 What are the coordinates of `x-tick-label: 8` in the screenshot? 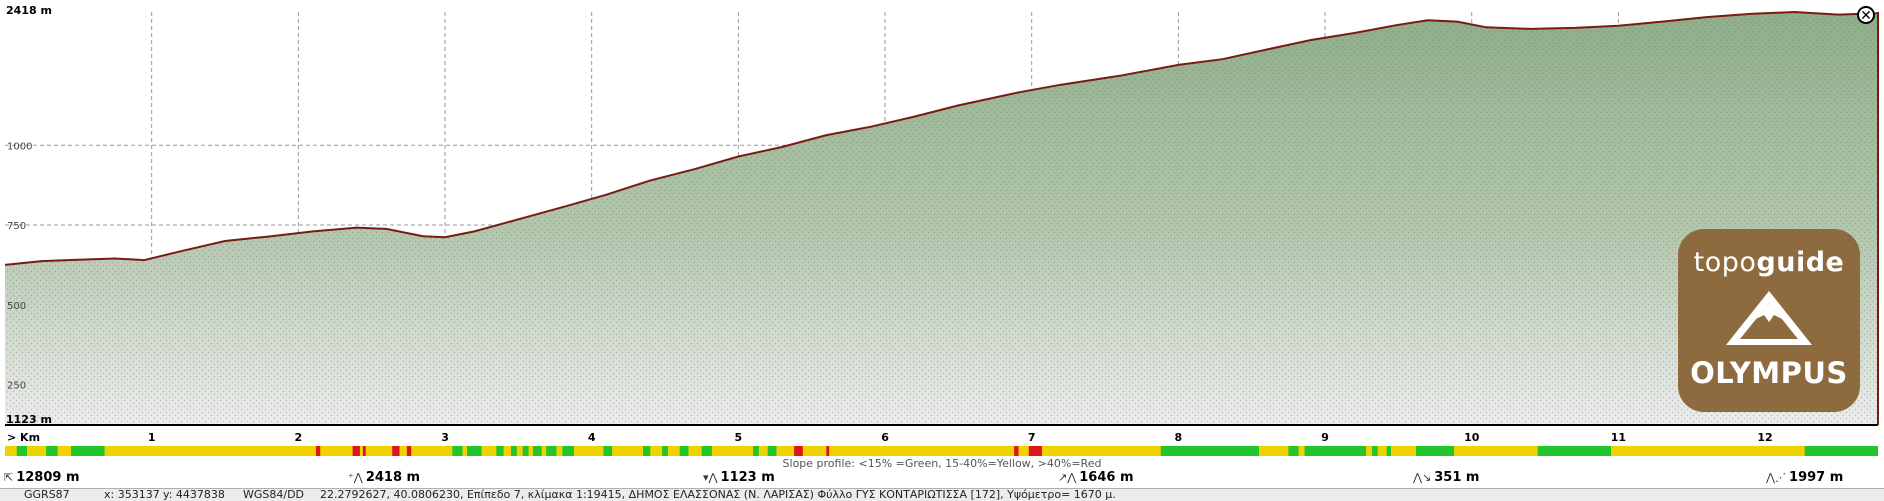 It's located at (1179, 437).